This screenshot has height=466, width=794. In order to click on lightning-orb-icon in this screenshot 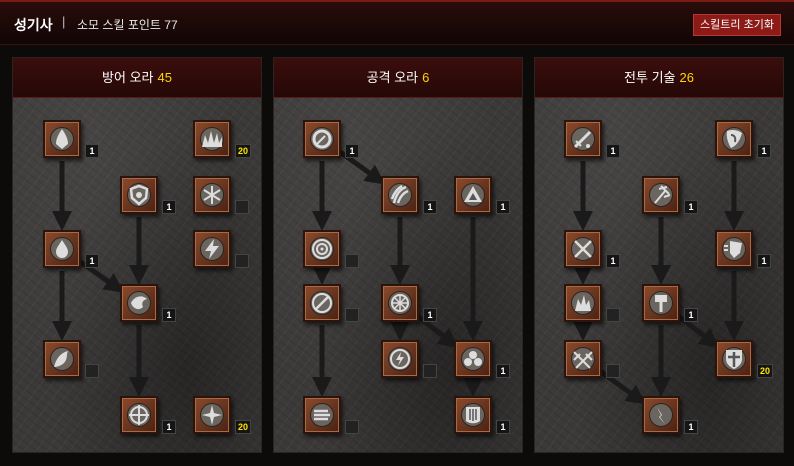, I will do `click(400, 359)`.